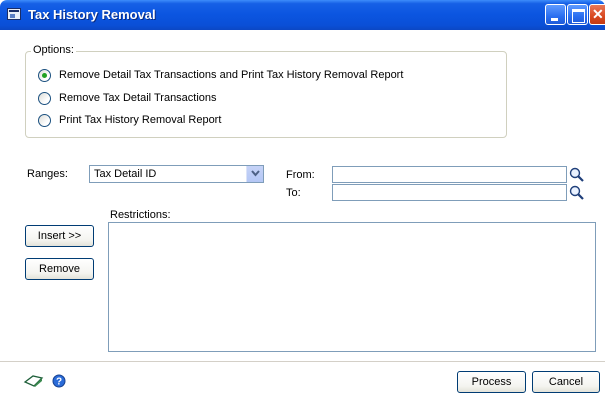  Describe the element at coordinates (59, 236) in the screenshot. I see `insert-button: Insert >>` at that location.